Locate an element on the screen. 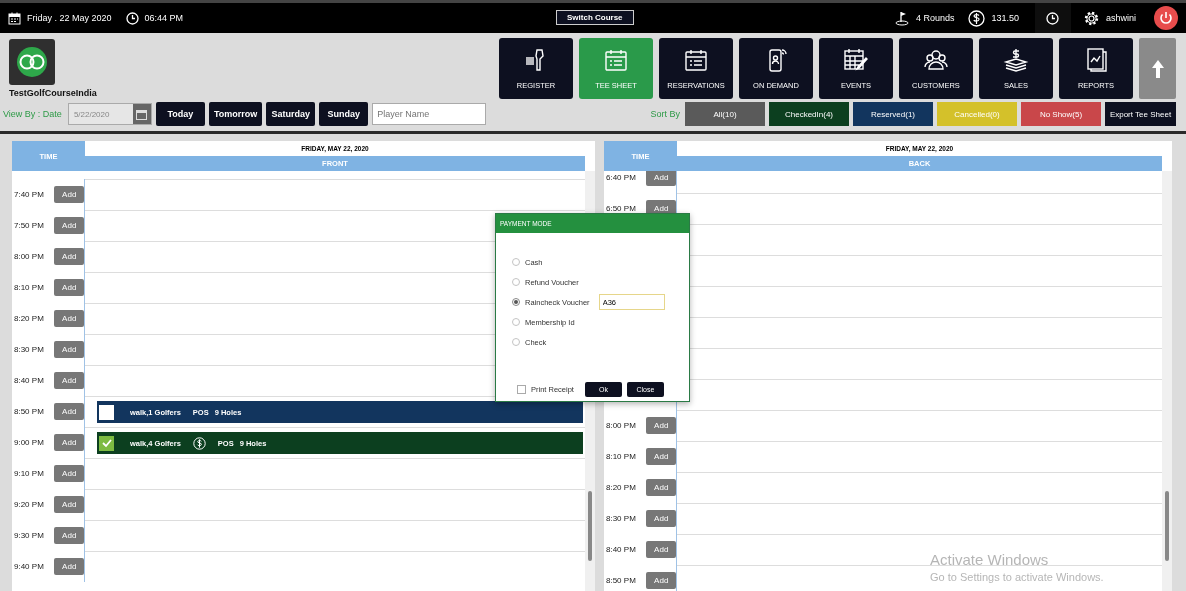 The image size is (1186, 591). tee-time: 6:50 PM is located at coordinates (621, 208).